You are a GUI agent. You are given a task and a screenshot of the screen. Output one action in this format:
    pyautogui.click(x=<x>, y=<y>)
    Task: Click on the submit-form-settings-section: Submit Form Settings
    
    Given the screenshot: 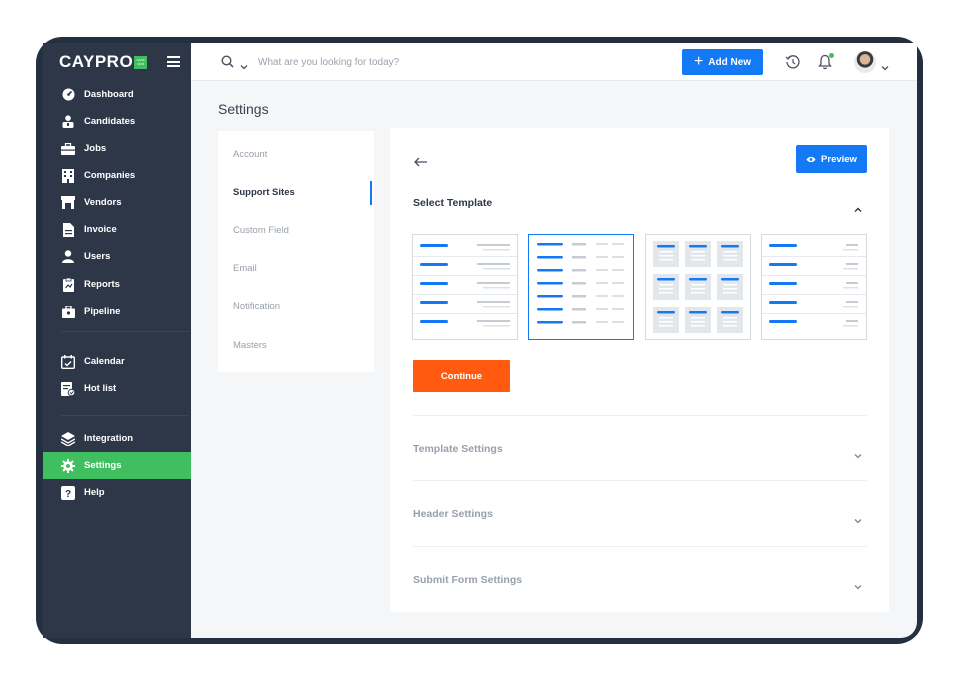 What is the action you would take?
    pyautogui.click(x=467, y=580)
    